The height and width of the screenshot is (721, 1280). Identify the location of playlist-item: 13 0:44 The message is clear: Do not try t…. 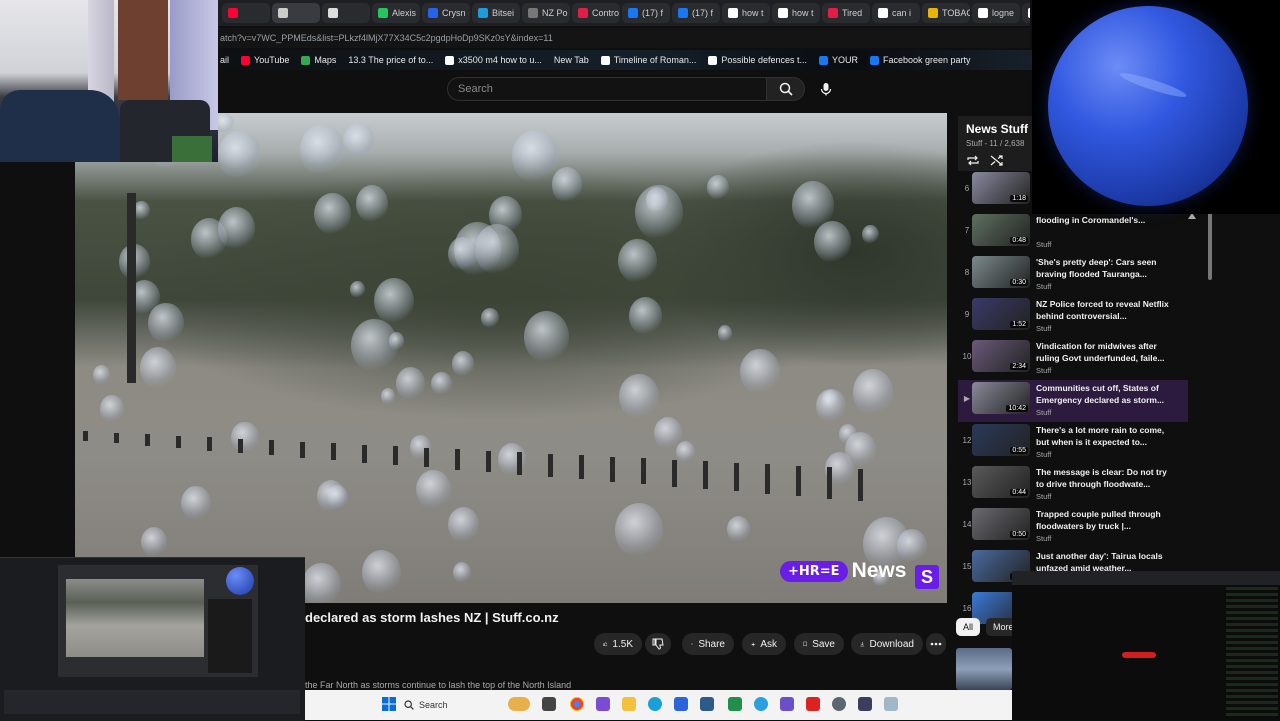
(1073, 485).